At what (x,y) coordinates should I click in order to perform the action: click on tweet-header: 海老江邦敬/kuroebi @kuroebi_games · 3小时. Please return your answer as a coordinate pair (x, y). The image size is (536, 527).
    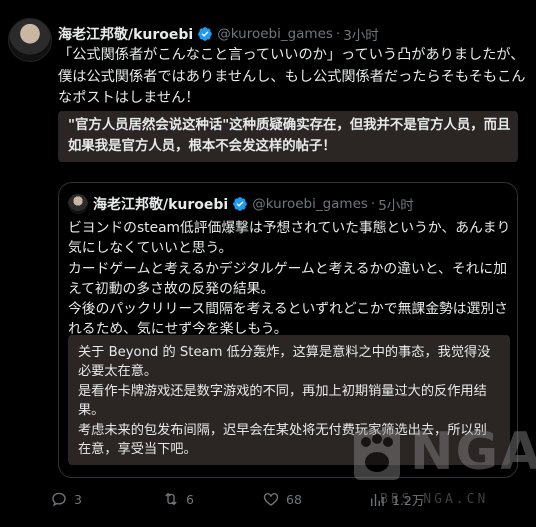
    Looking at the image, I should click on (218, 34).